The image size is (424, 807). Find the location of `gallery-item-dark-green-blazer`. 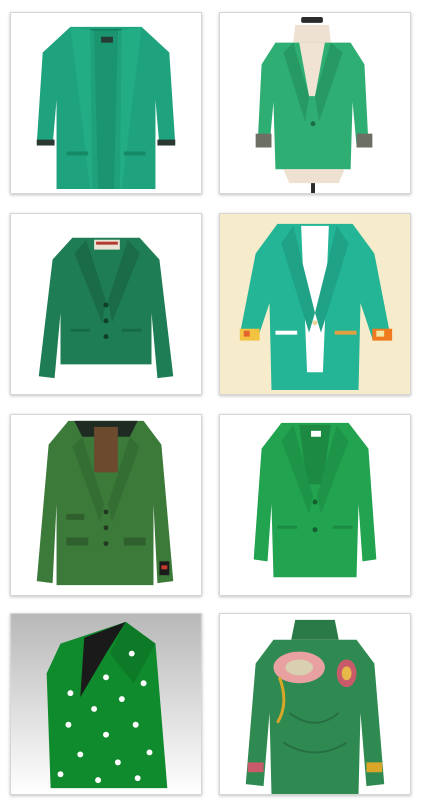

gallery-item-dark-green-blazer is located at coordinates (106, 304).